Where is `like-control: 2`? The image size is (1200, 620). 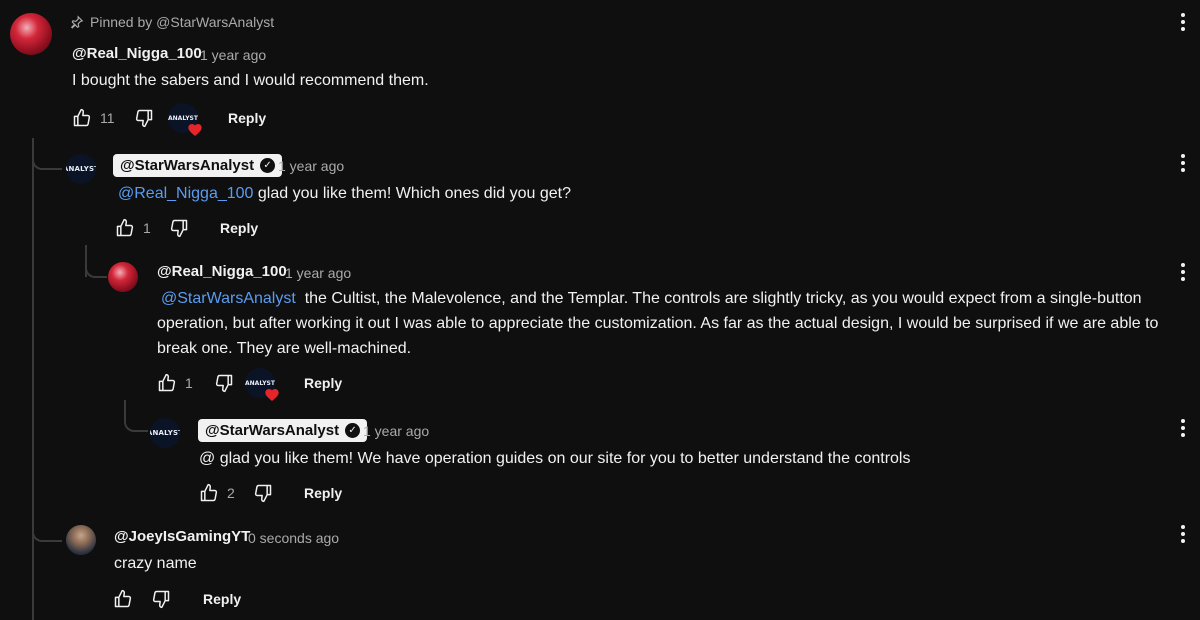 like-control: 2 is located at coordinates (216, 493).